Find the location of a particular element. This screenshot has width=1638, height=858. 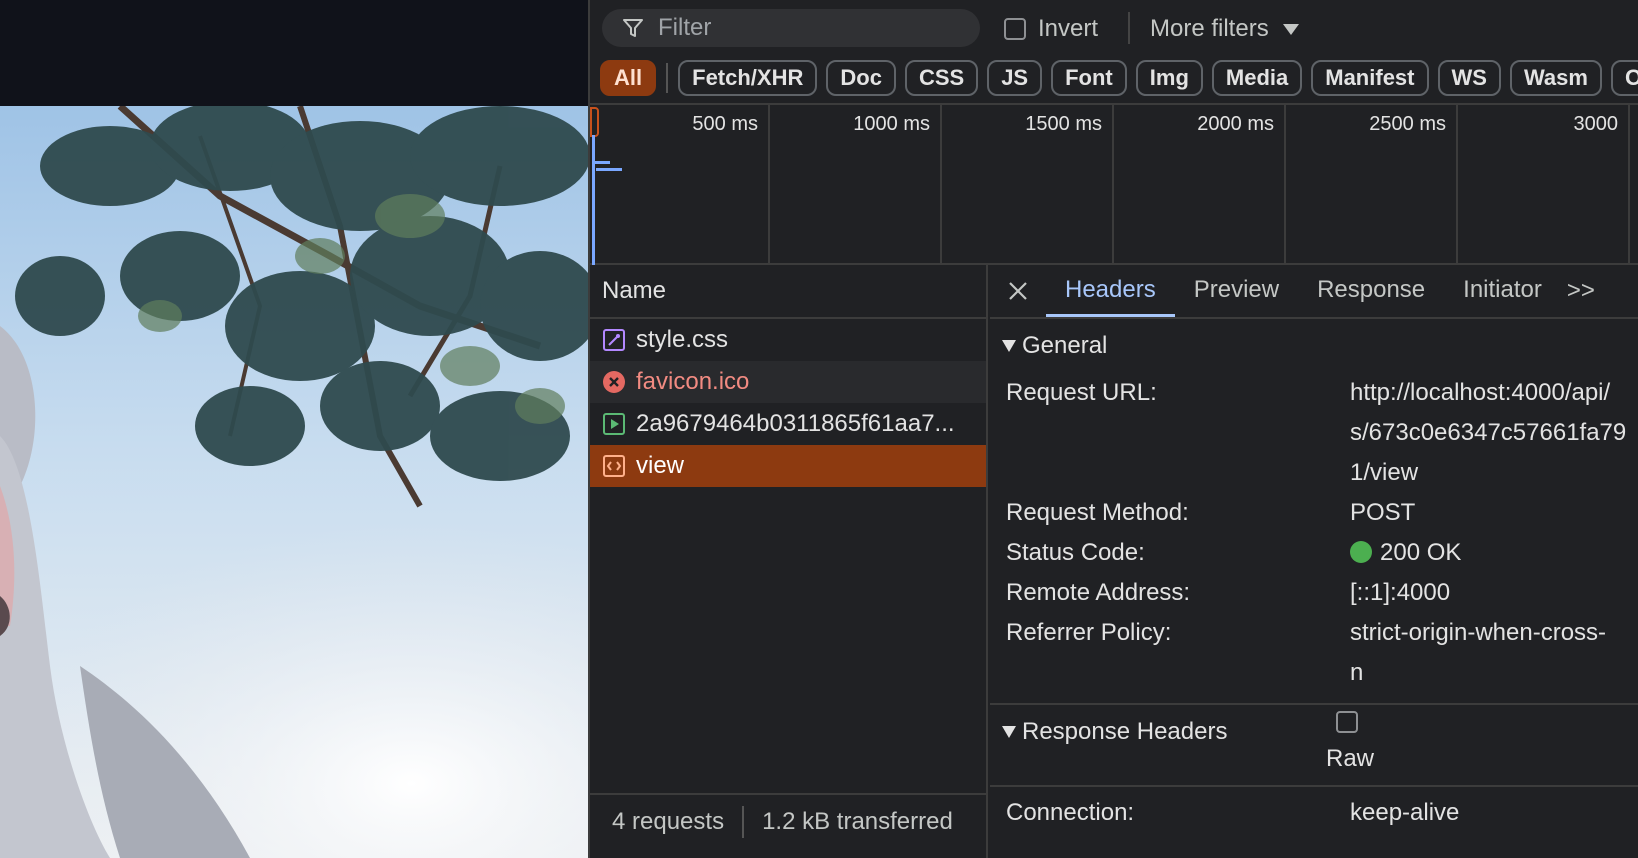

transferred-size: 1.2 kB transferred is located at coordinates (857, 821).